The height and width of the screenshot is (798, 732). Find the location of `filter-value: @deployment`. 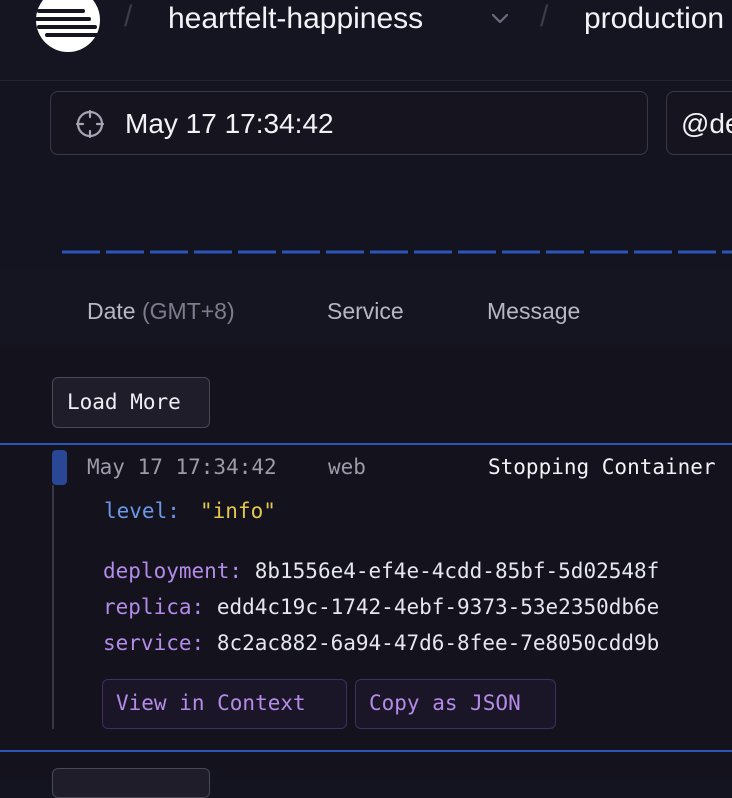

filter-value: @deployment is located at coordinates (706, 123).